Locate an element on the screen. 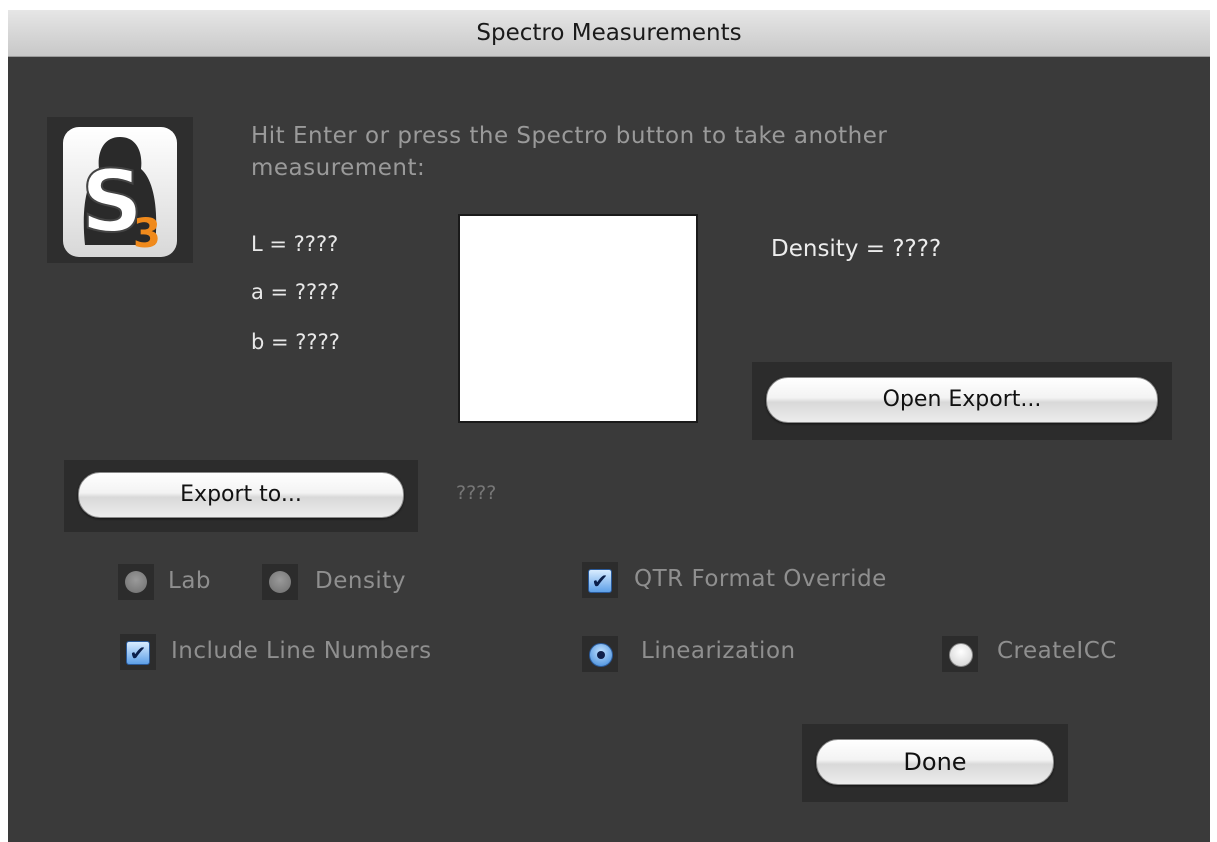 This screenshot has height=842, width=1217. done-button-frame: Done is located at coordinates (935, 763).